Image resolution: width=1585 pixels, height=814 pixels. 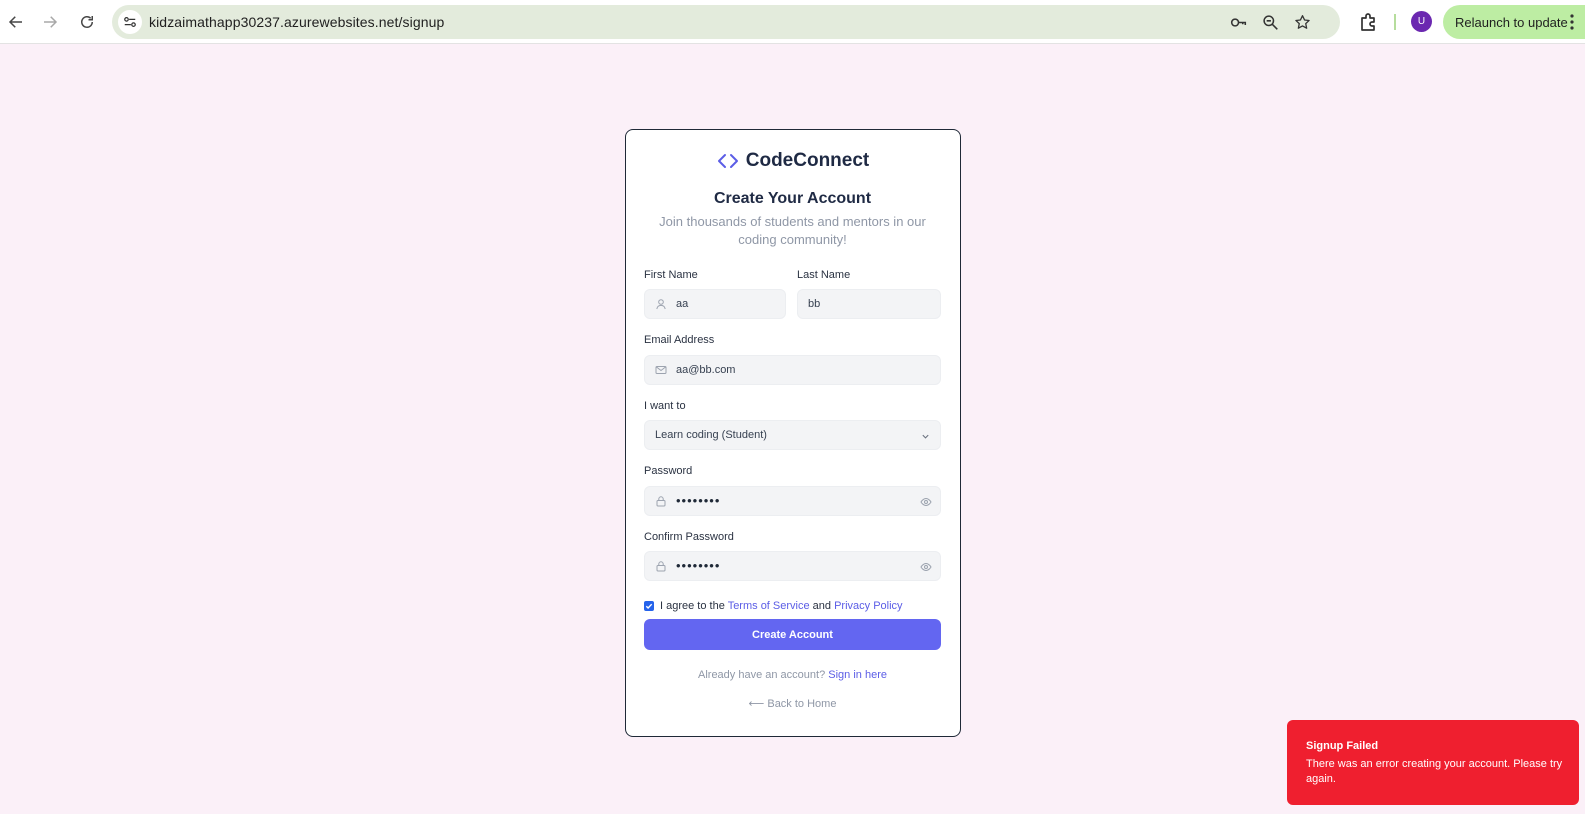 What do you see at coordinates (661, 304) in the screenshot?
I see `user-icon` at bounding box center [661, 304].